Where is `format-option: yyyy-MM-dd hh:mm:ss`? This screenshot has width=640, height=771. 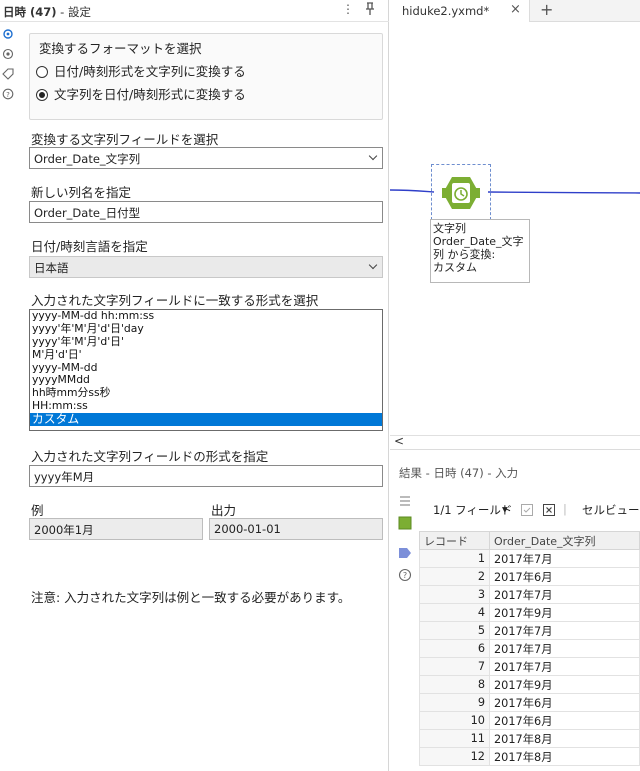
format-option: yyyy-MM-dd hh:mm:ss is located at coordinates (206, 316).